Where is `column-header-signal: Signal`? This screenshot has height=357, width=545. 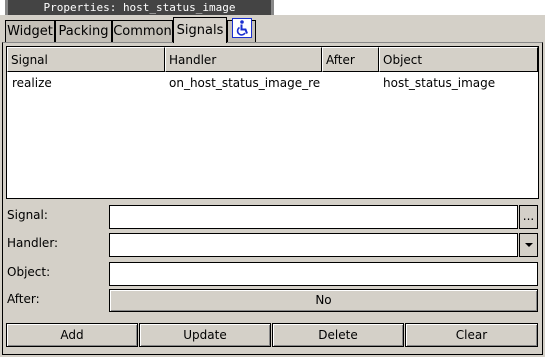
column-header-signal: Signal is located at coordinates (86, 59).